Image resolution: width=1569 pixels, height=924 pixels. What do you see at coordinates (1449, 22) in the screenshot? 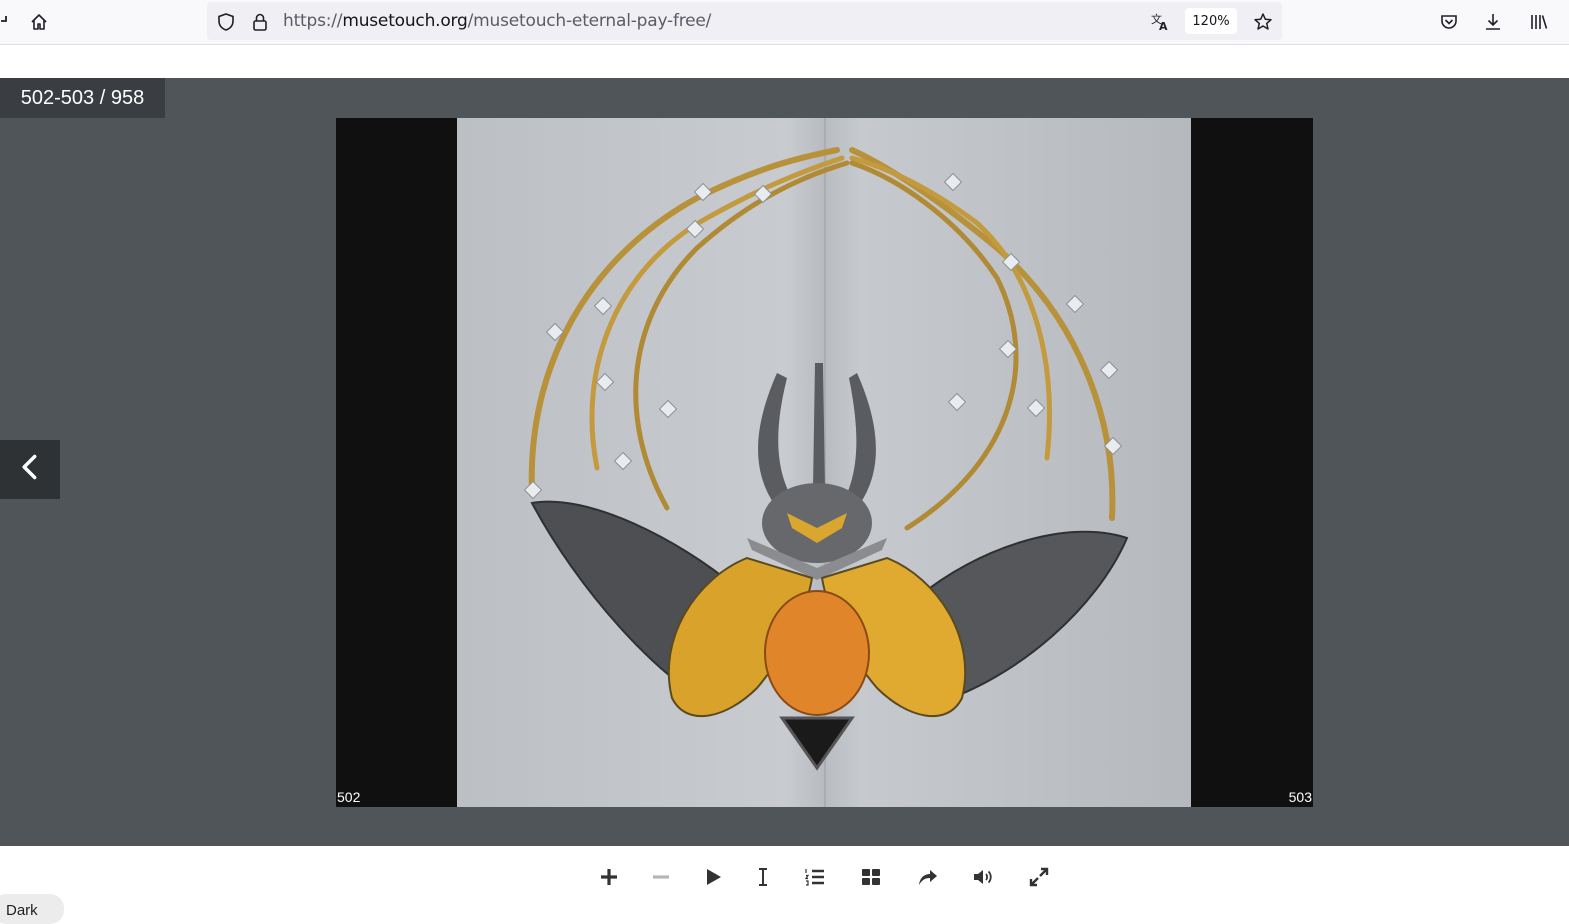
I see `pocket-icon` at bounding box center [1449, 22].